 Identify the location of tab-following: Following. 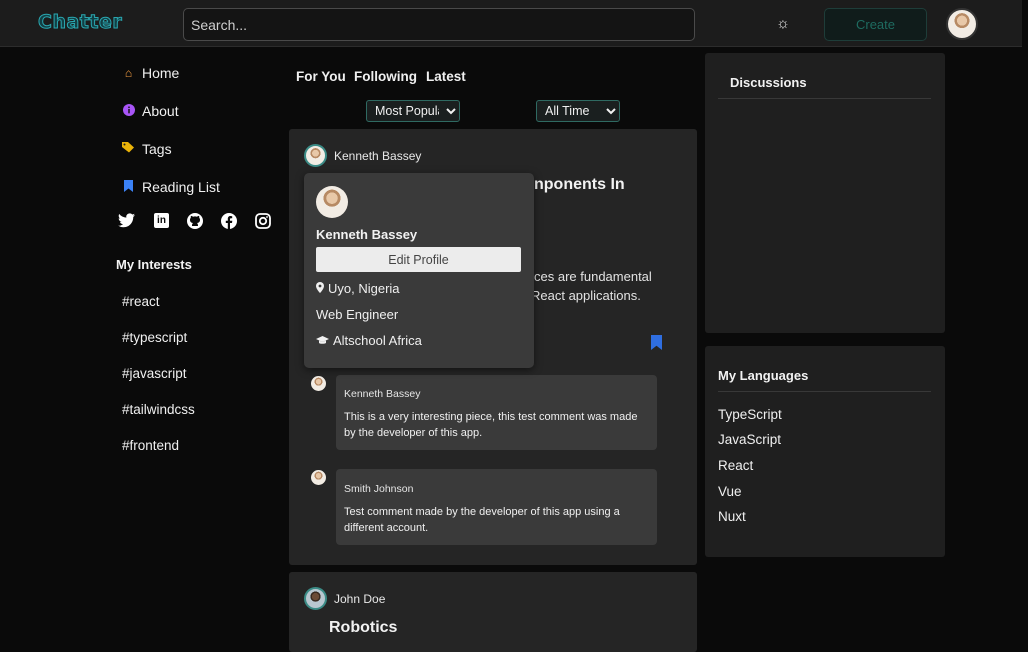
(385, 76).